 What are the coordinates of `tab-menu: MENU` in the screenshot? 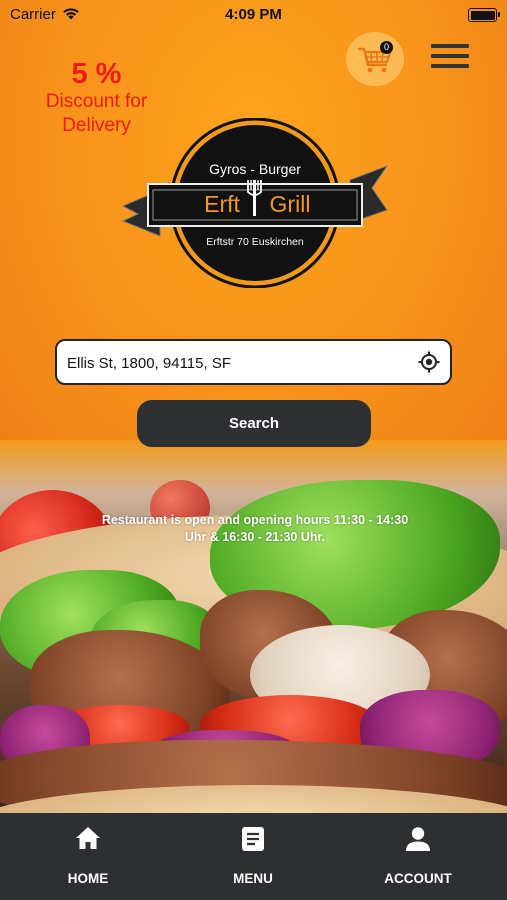 It's located at (253, 856).